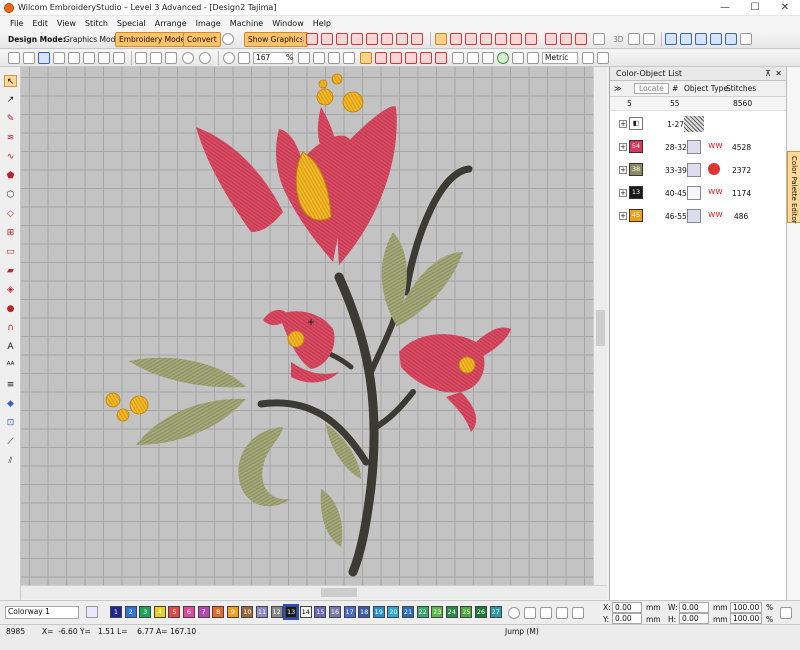  I want to click on tatami-icon, so click(342, 39).